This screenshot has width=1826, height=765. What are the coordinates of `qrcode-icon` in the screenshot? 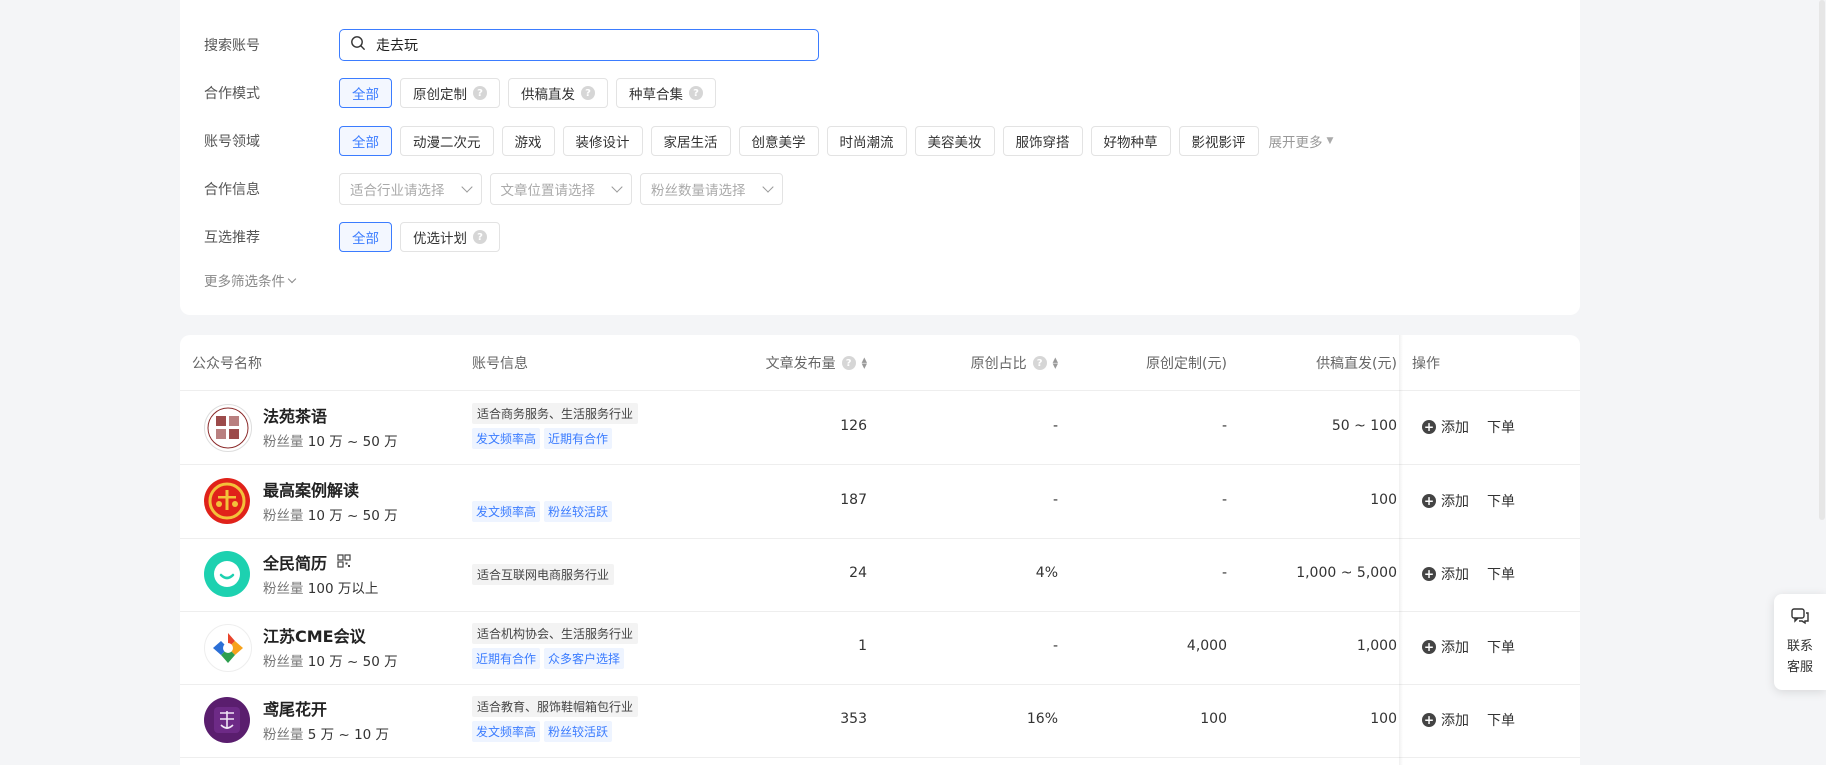 It's located at (344, 562).